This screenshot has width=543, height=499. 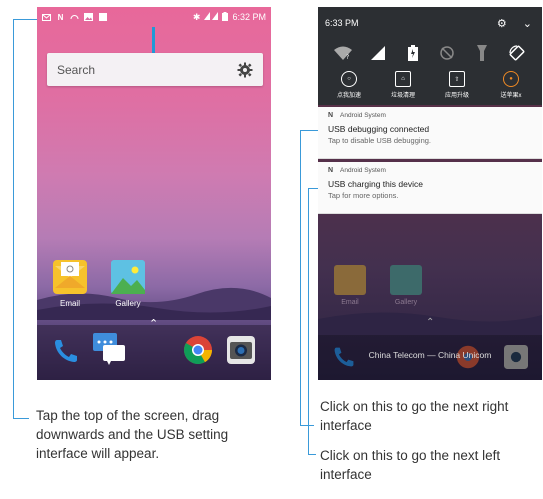 I want to click on search-placeholder: Search, so click(x=76, y=69).